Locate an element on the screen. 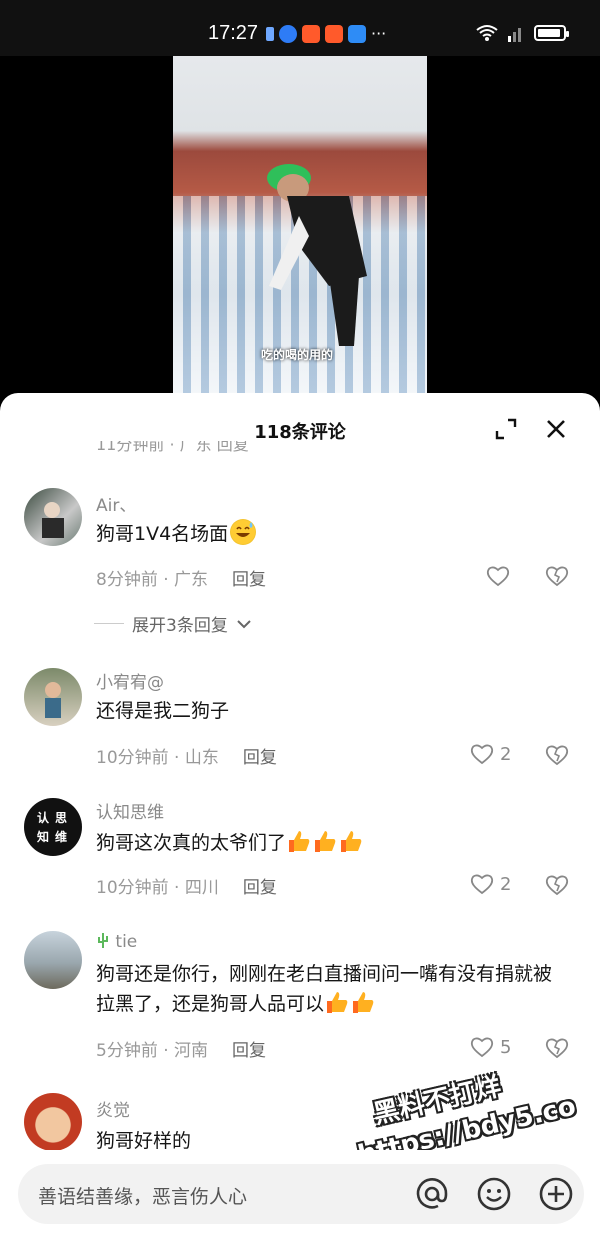 This screenshot has width=600, height=1236. comment-time: 5分钟前 · 河南 is located at coordinates (152, 1051).